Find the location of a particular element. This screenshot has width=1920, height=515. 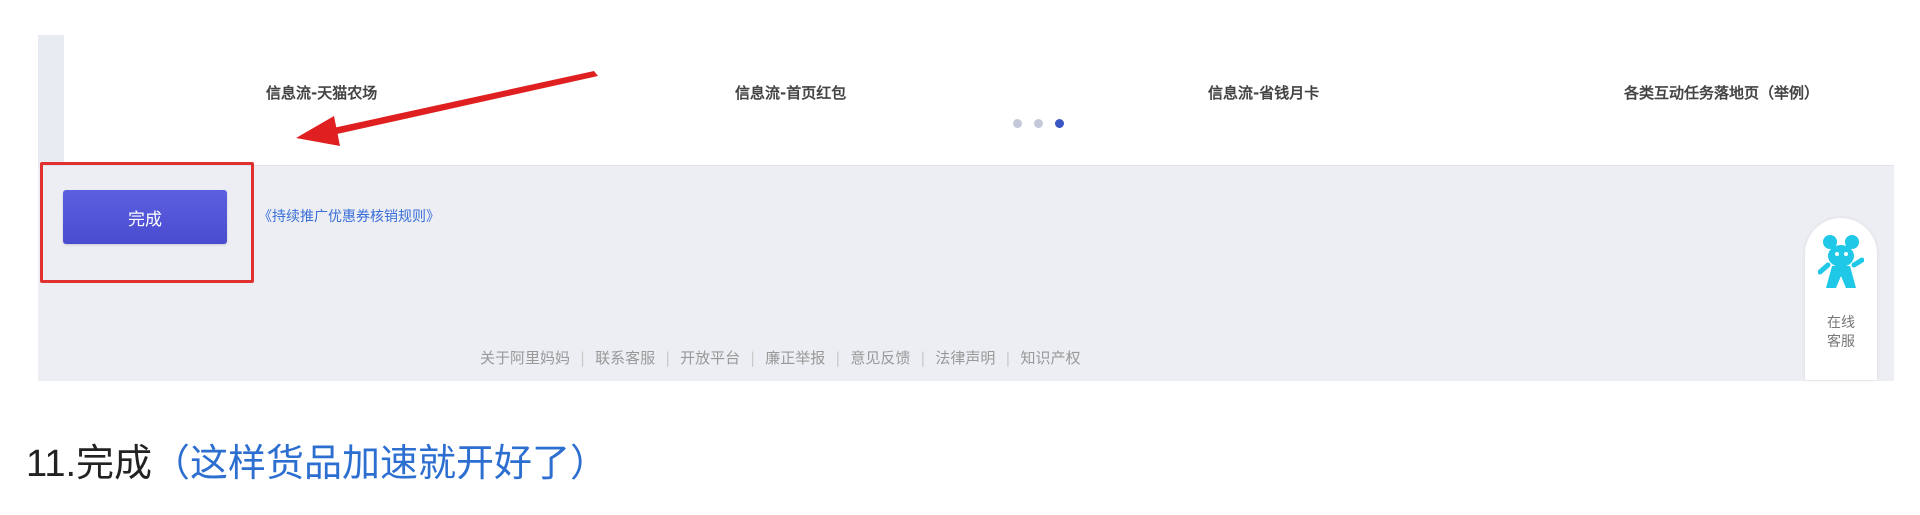

footer-link-feedback: 意见反馈 is located at coordinates (880, 357).